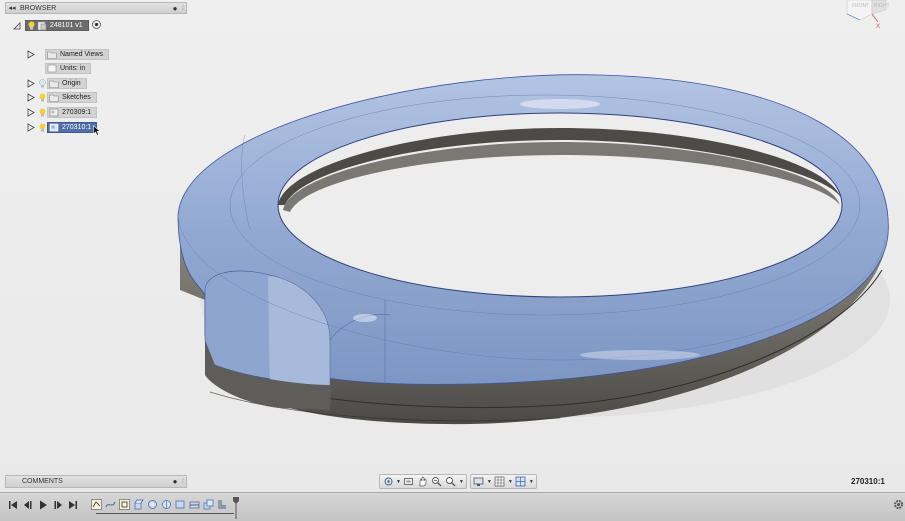  What do you see at coordinates (898, 505) in the screenshot?
I see `gear-icon` at bounding box center [898, 505].